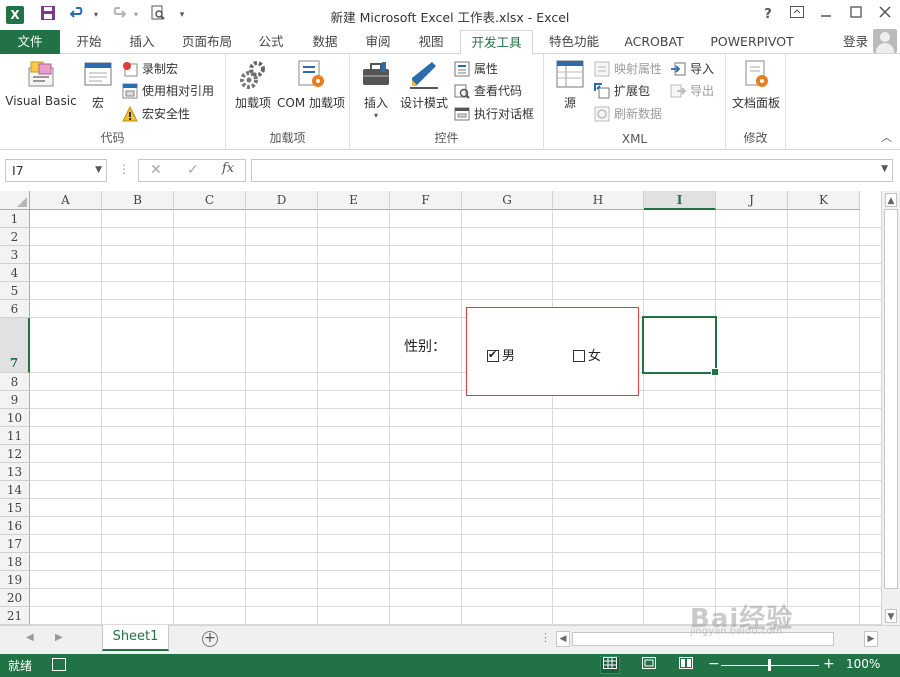 Image resolution: width=900 pixels, height=677 pixels. Describe the element at coordinates (692, 69) in the screenshot. I see `xml-import-button: 导入` at that location.